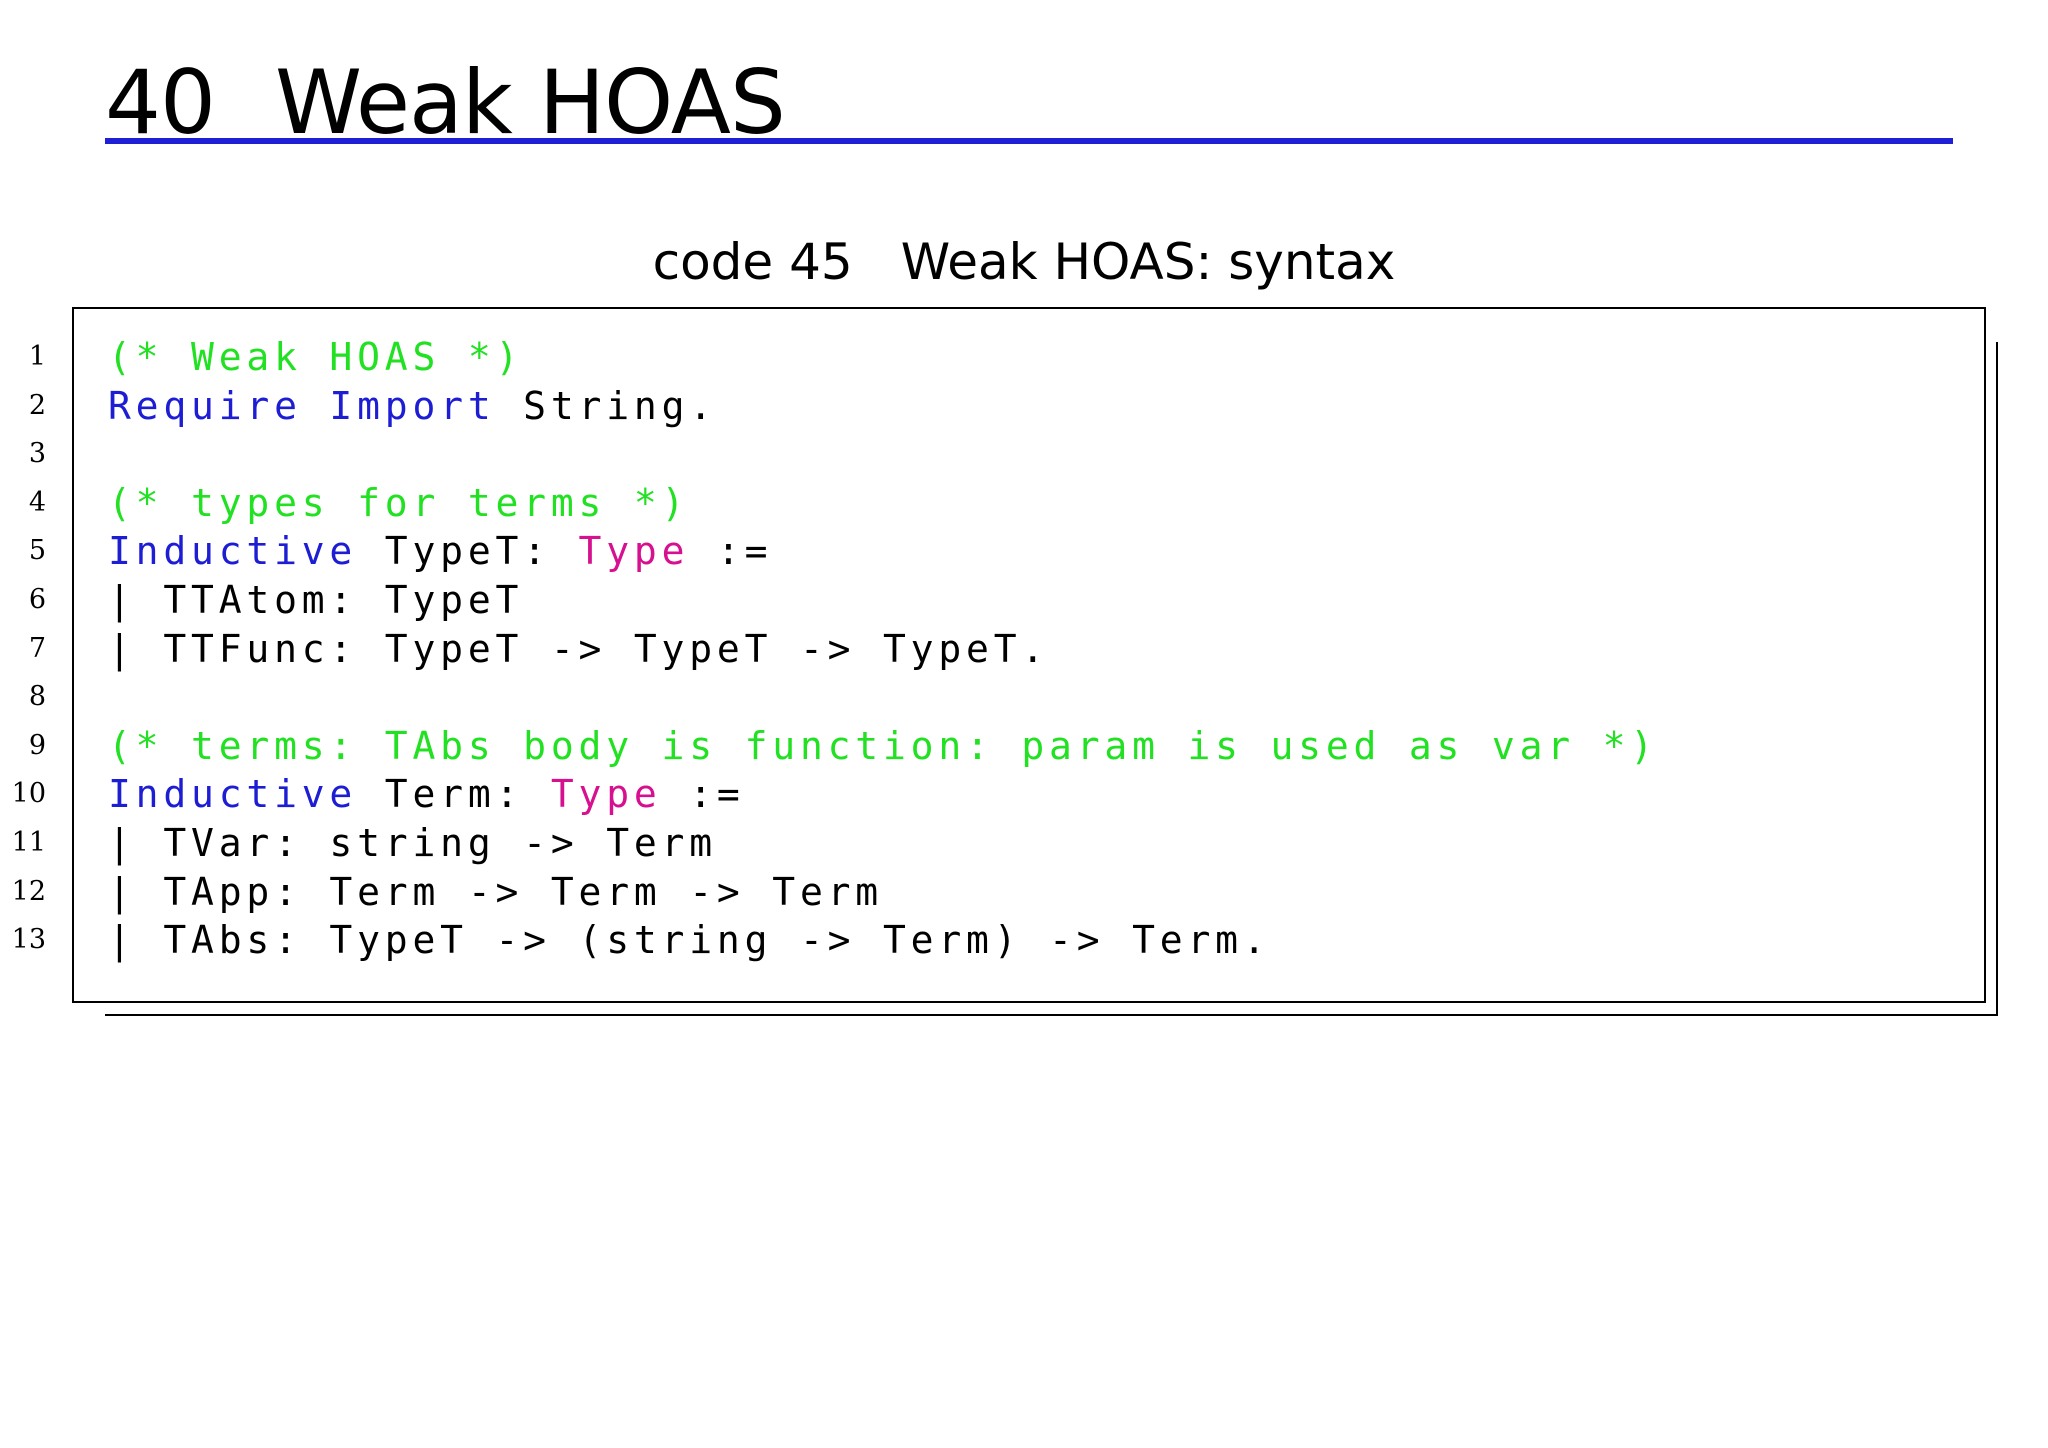 This screenshot has width=2048, height=1448. What do you see at coordinates (883, 600) in the screenshot?
I see `code-line: | TTAtom: TypeT` at bounding box center [883, 600].